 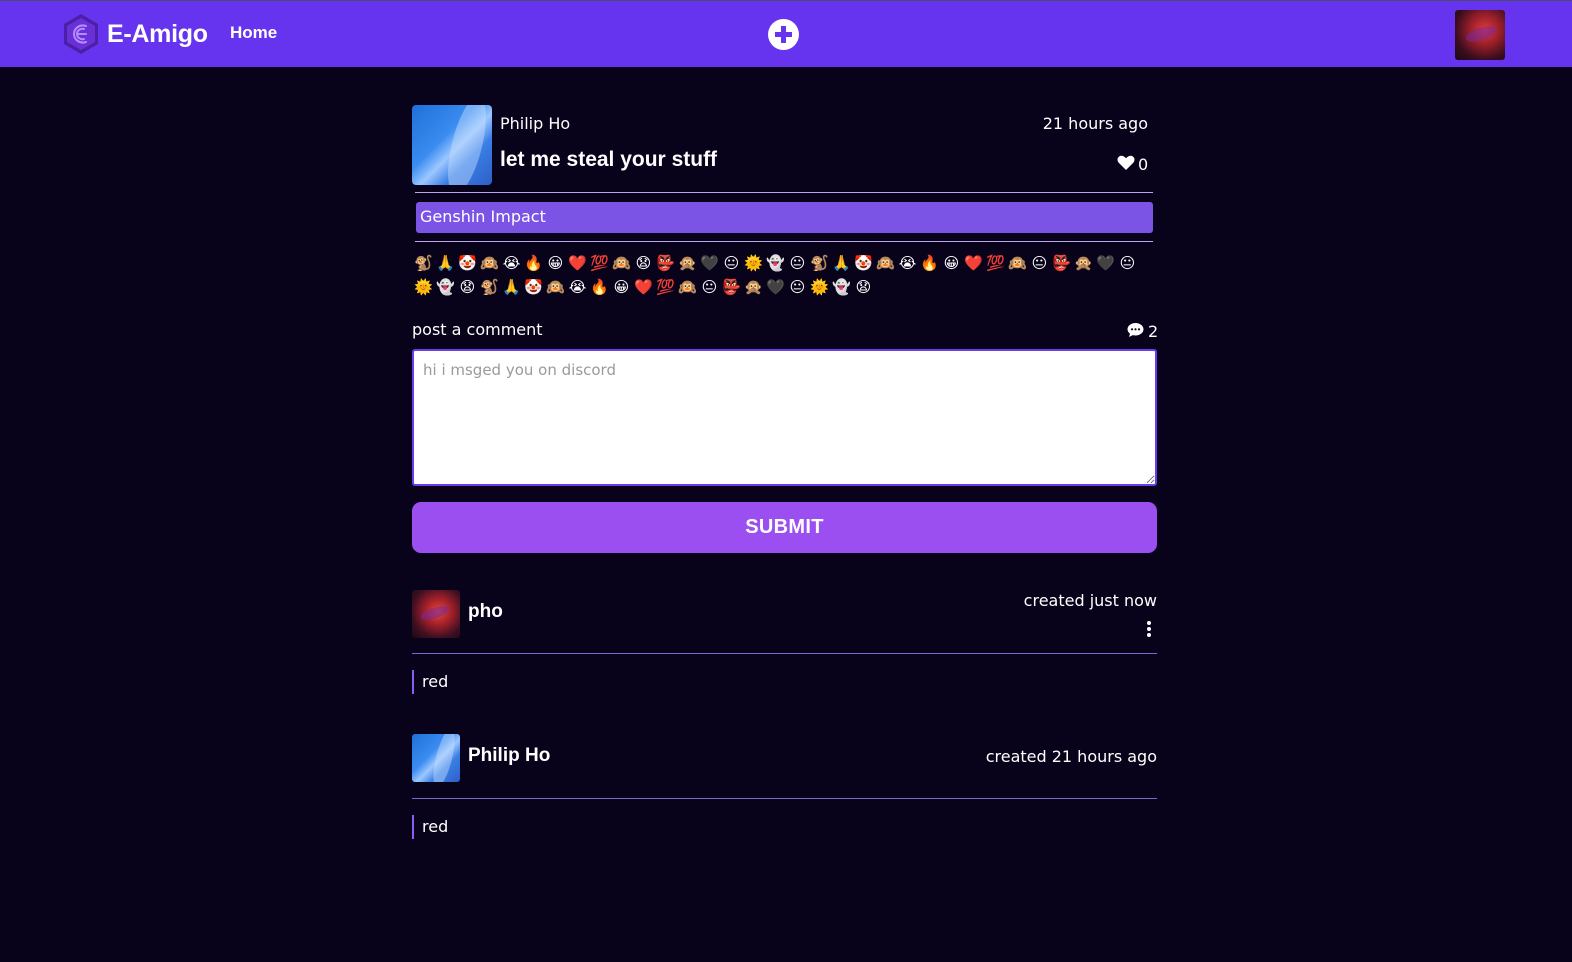 What do you see at coordinates (1149, 629) in the screenshot?
I see `more-options-icon` at bounding box center [1149, 629].